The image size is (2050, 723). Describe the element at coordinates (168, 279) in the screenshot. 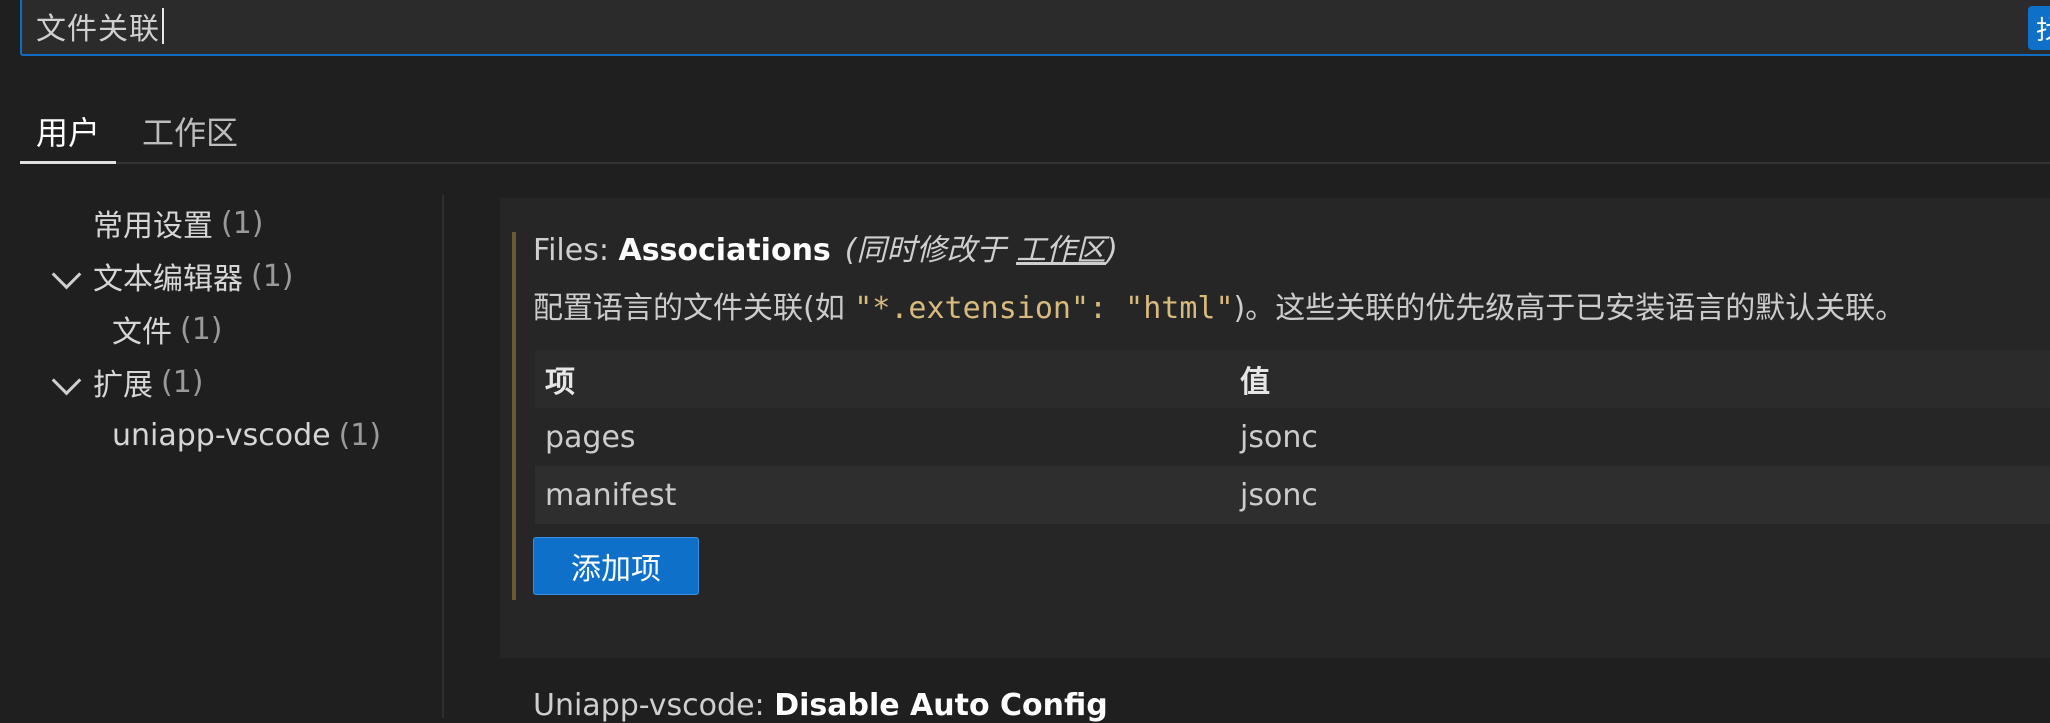

I see `toc-item-label: 文本编辑器` at that location.